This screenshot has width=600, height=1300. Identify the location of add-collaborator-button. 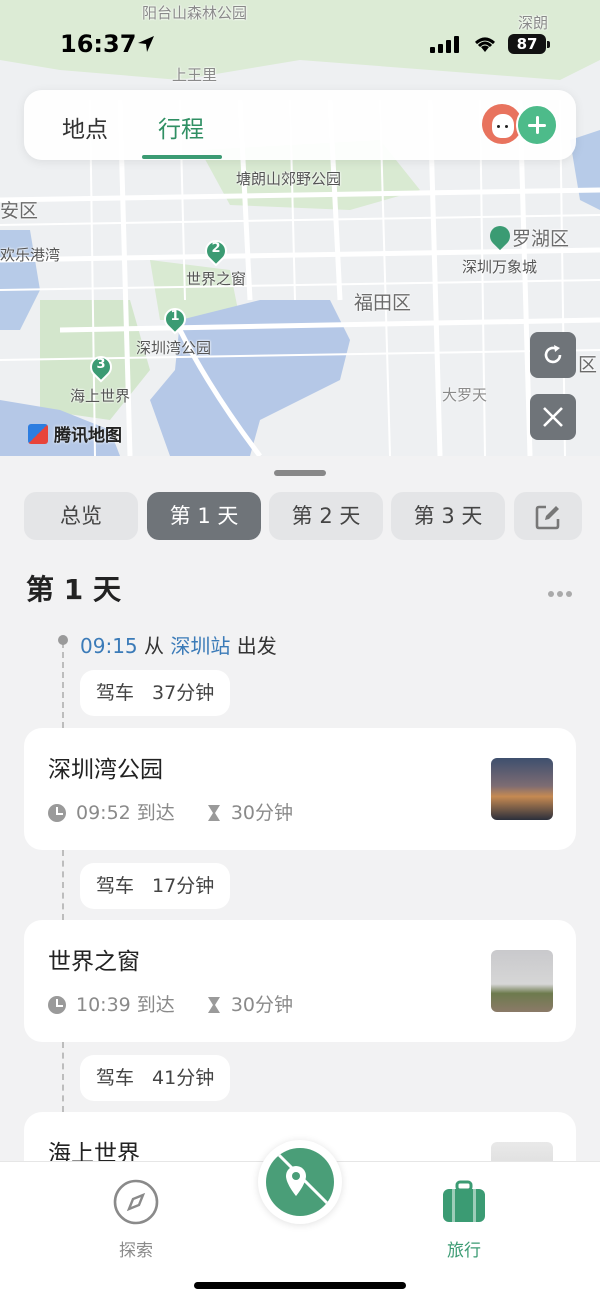
(537, 125).